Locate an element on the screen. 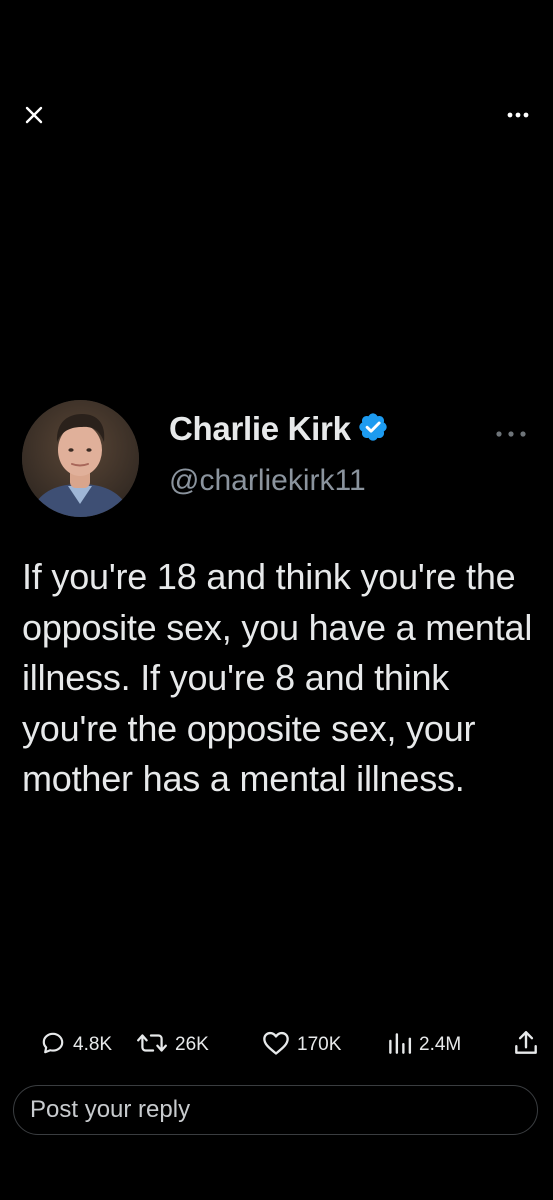 Image resolution: width=553 pixels, height=1200 pixels. like-count: 170K is located at coordinates (319, 1044).